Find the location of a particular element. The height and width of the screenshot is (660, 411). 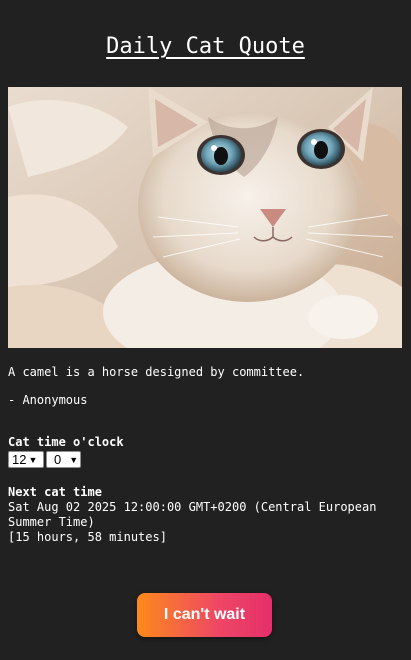

next-cat-time-label: Next cat time is located at coordinates (55, 492).